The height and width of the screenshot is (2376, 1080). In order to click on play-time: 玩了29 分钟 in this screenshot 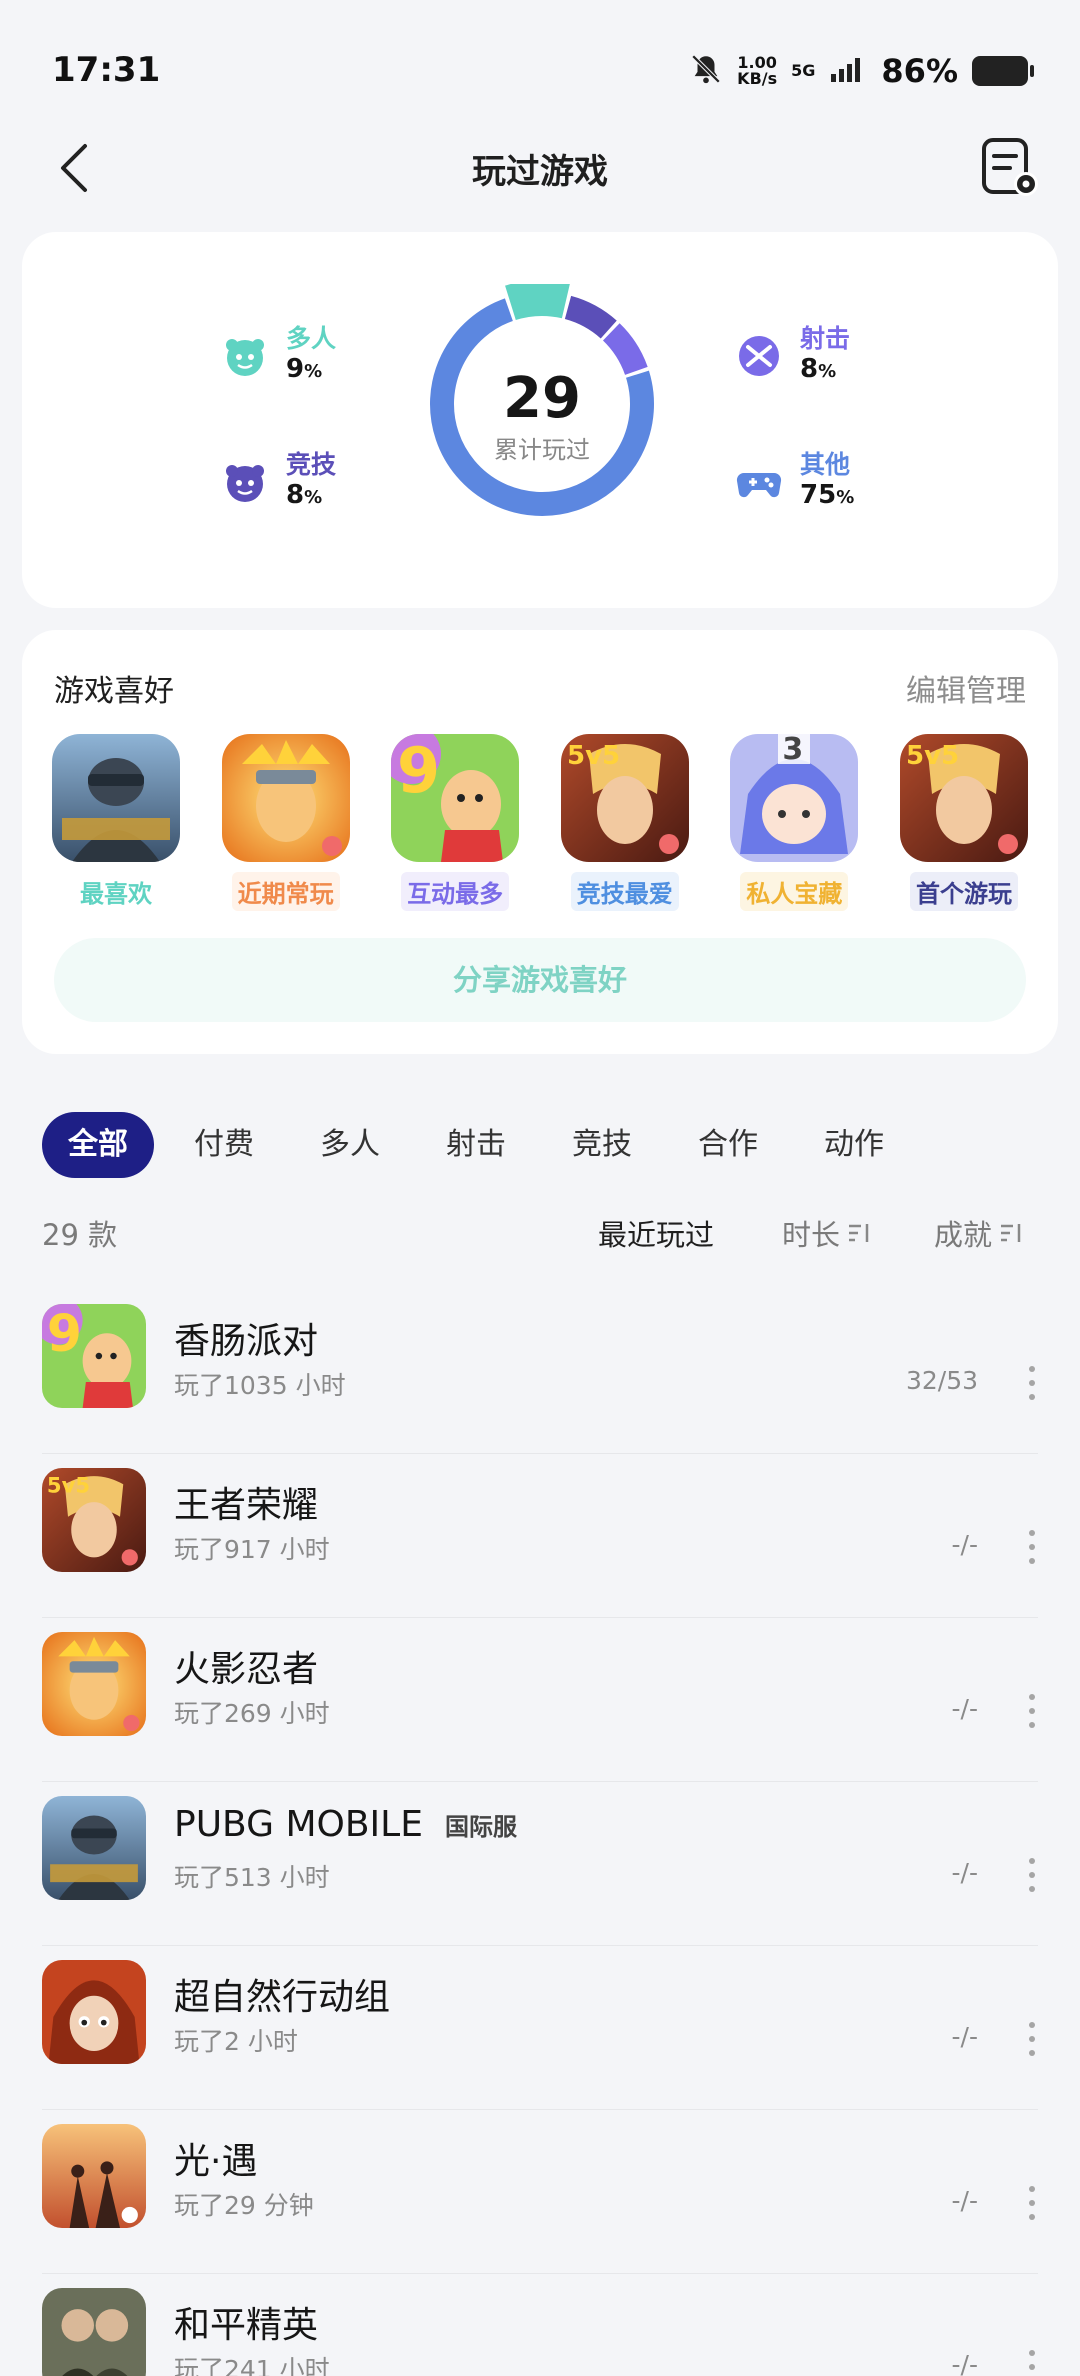, I will do `click(244, 2205)`.